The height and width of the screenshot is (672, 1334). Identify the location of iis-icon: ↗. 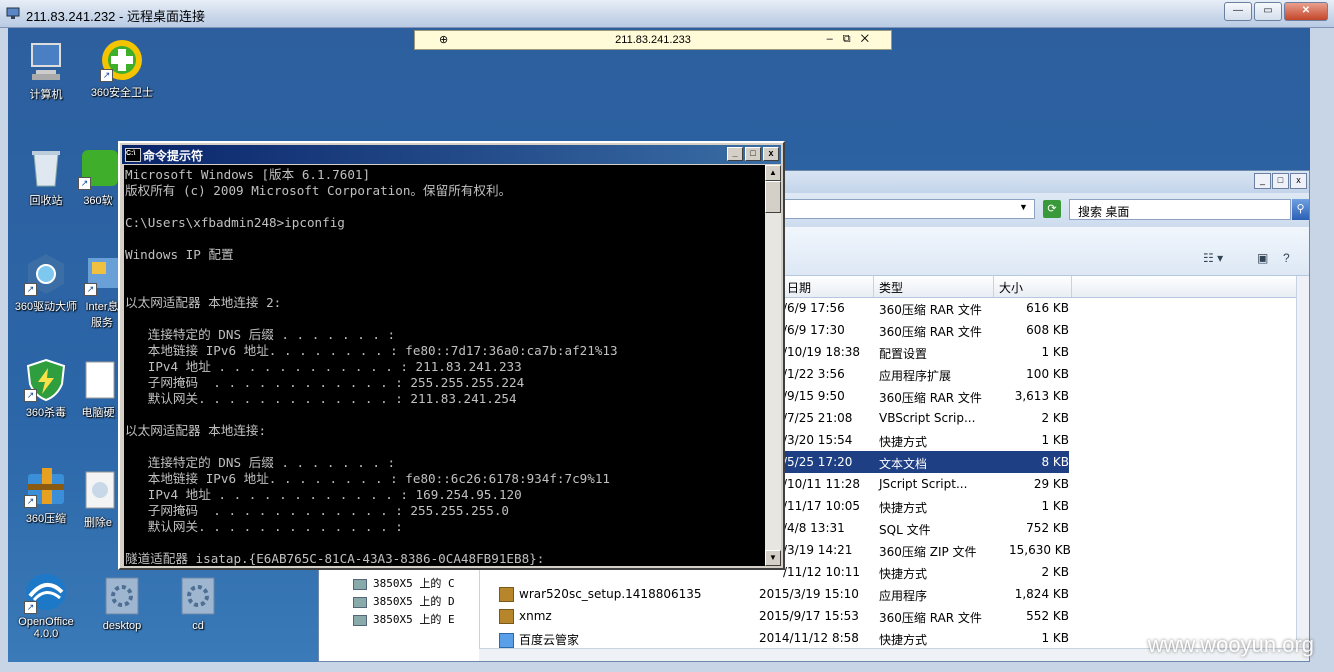
(102, 274).